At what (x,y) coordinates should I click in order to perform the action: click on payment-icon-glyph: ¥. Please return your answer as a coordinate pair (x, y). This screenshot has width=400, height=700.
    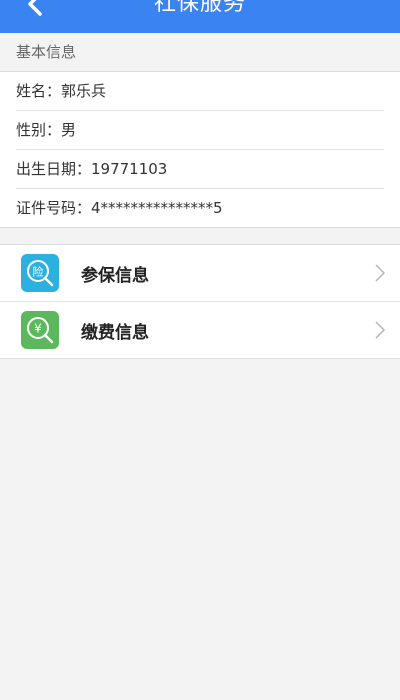
    Looking at the image, I should click on (38, 329).